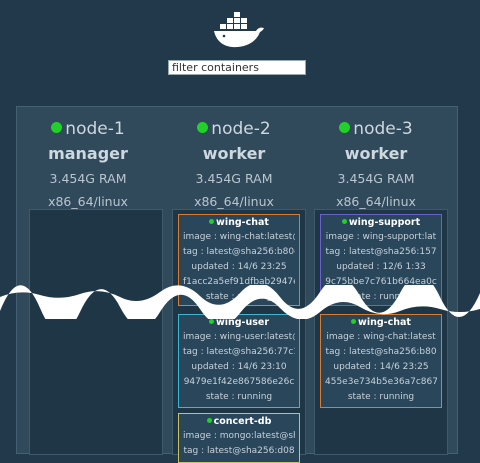  What do you see at coordinates (242, 222) in the screenshot?
I see `container-name: wing-chat` at bounding box center [242, 222].